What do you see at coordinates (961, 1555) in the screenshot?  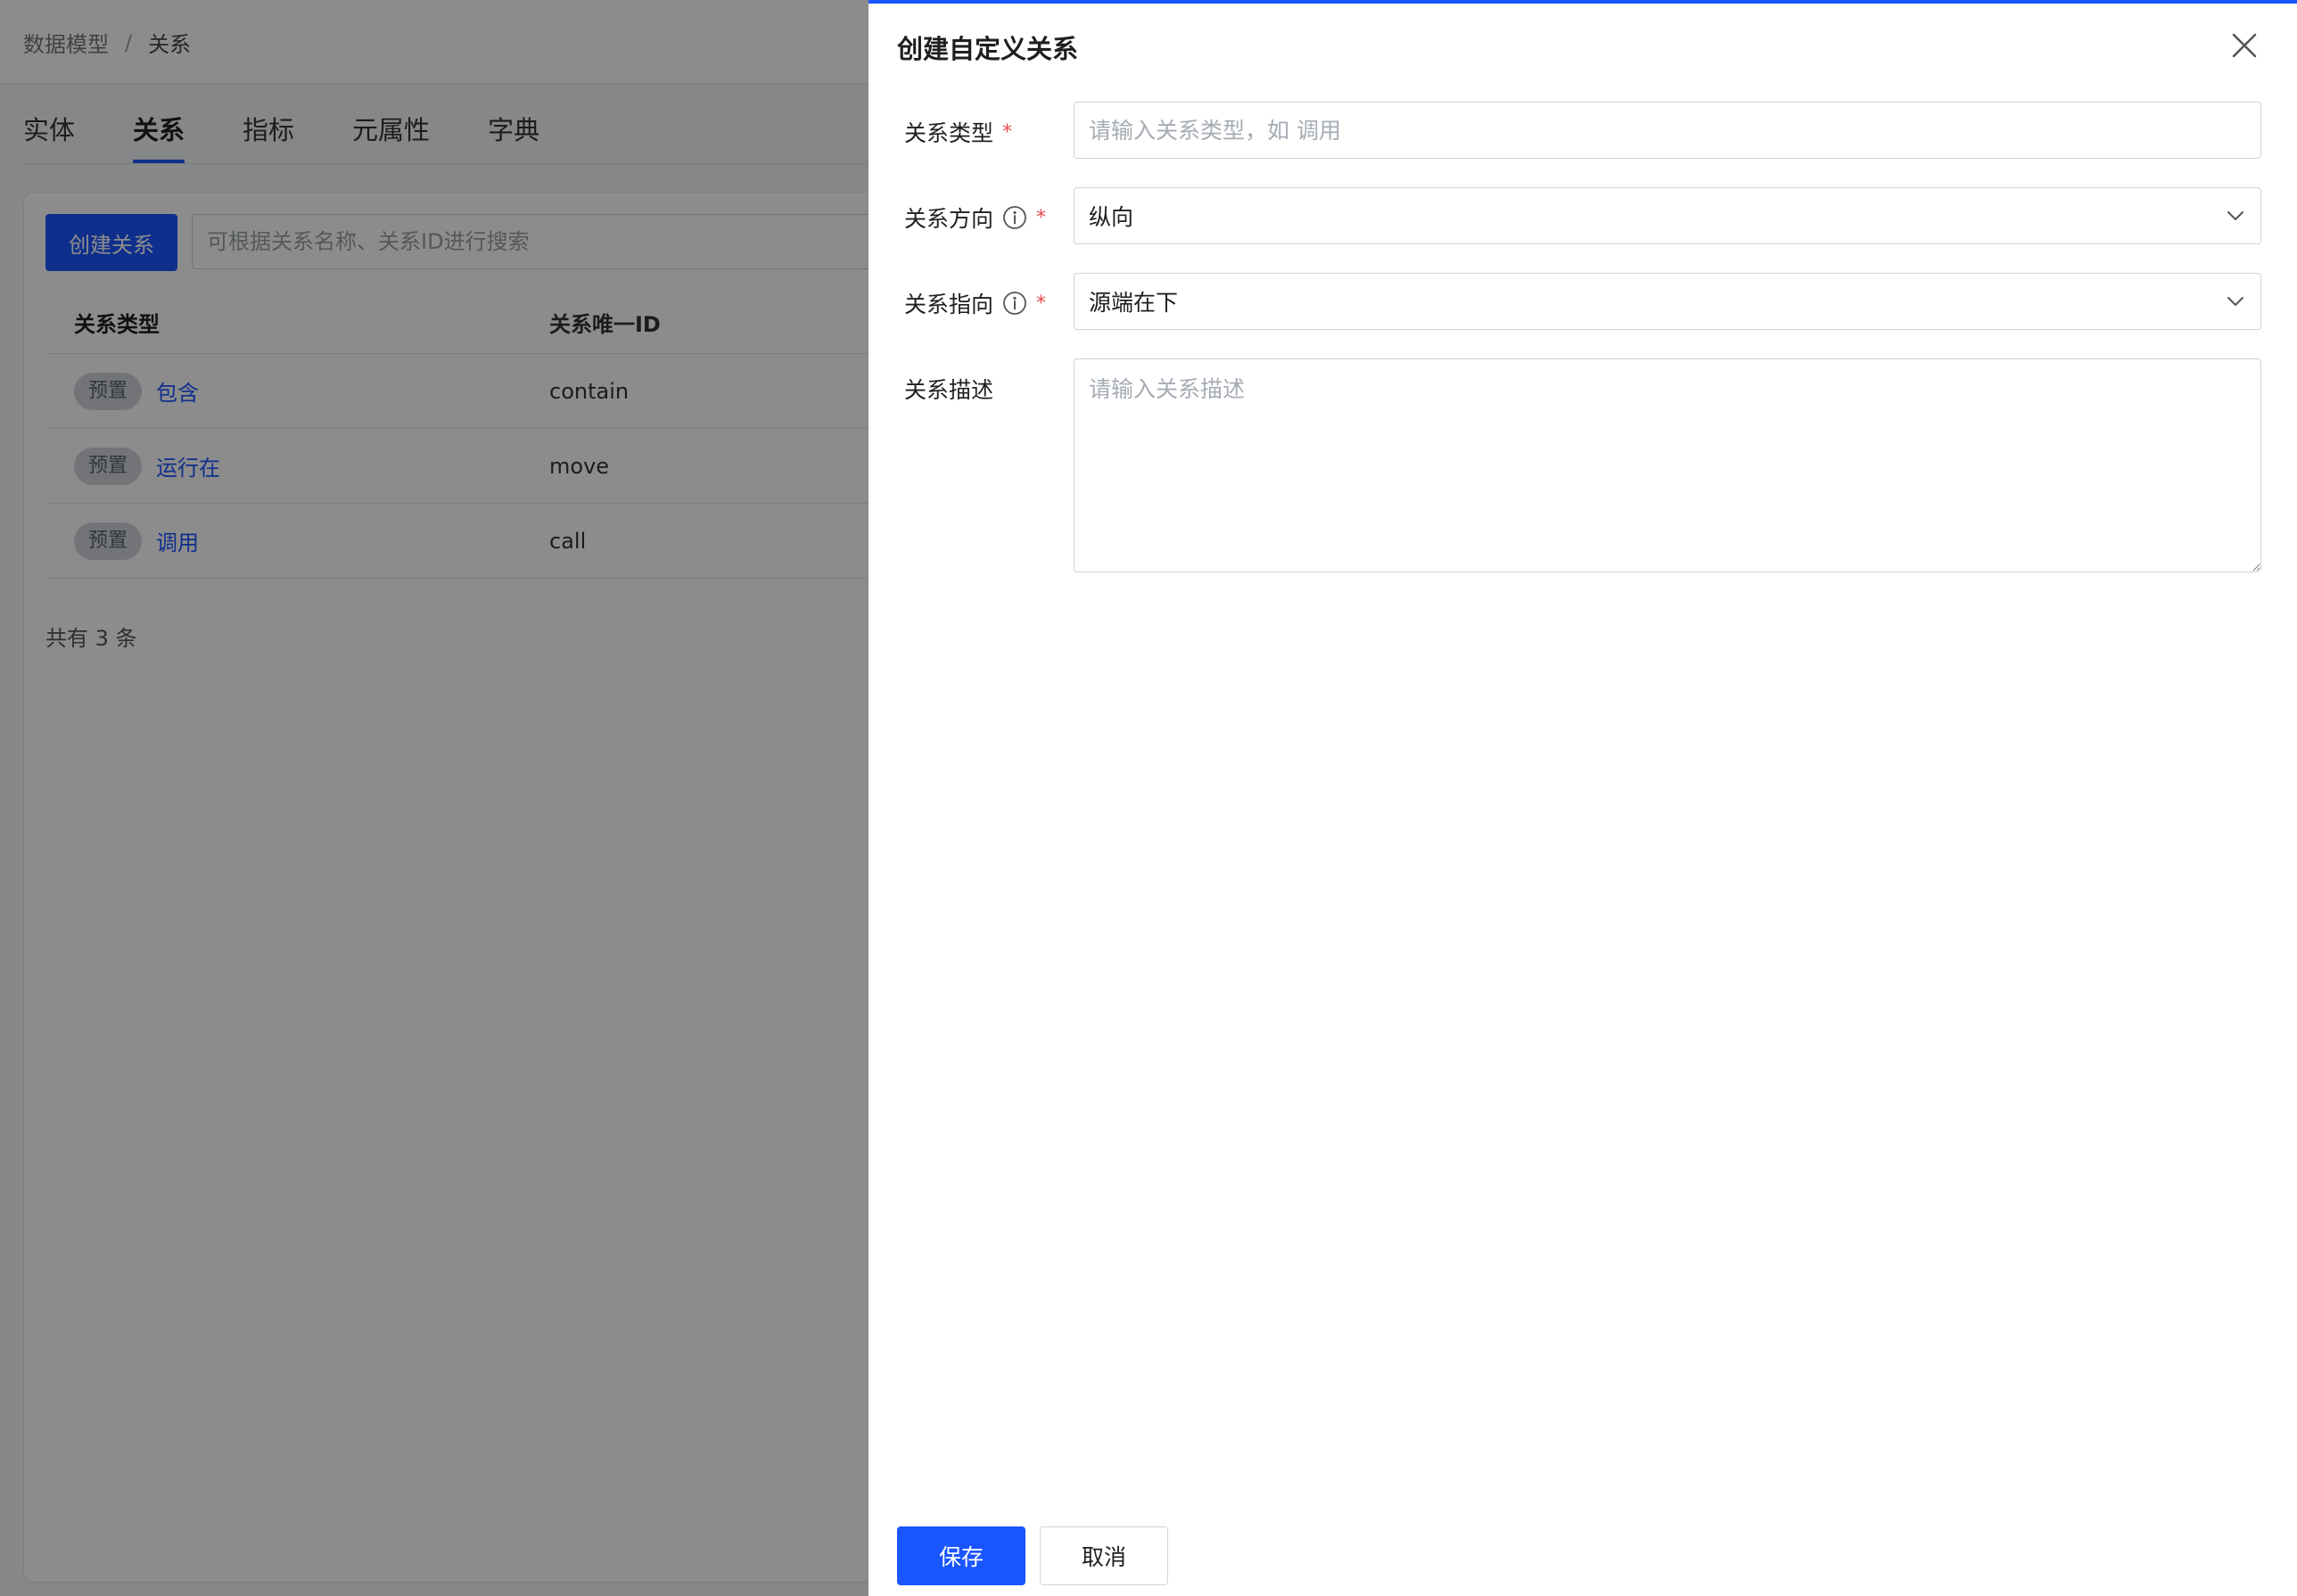 I see `save-button: 保存` at bounding box center [961, 1555].